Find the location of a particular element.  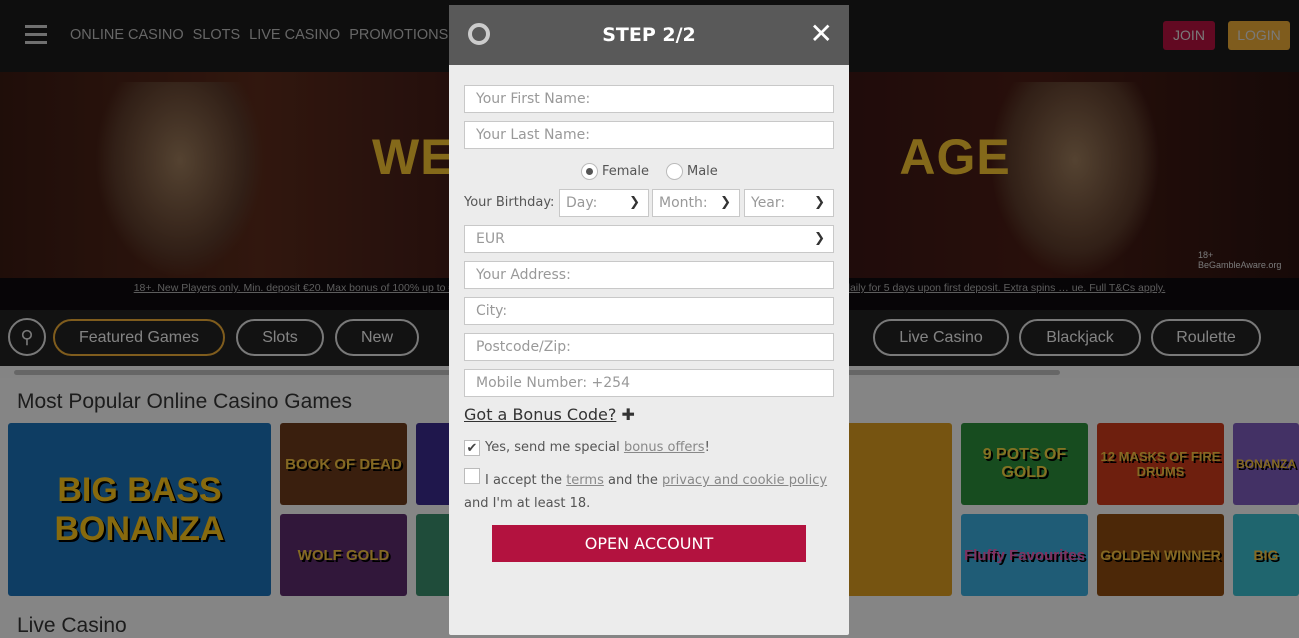

address-input: Your Address: is located at coordinates (649, 275).